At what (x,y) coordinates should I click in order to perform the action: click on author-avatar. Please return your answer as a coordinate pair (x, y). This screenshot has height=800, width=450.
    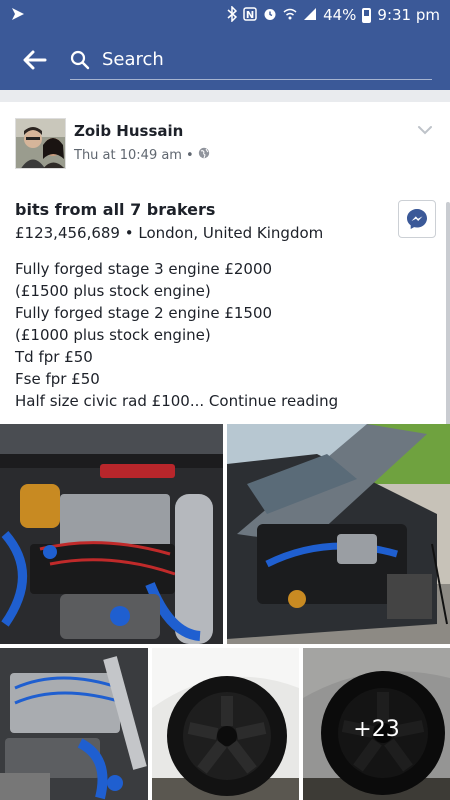
    Looking at the image, I should click on (40, 143).